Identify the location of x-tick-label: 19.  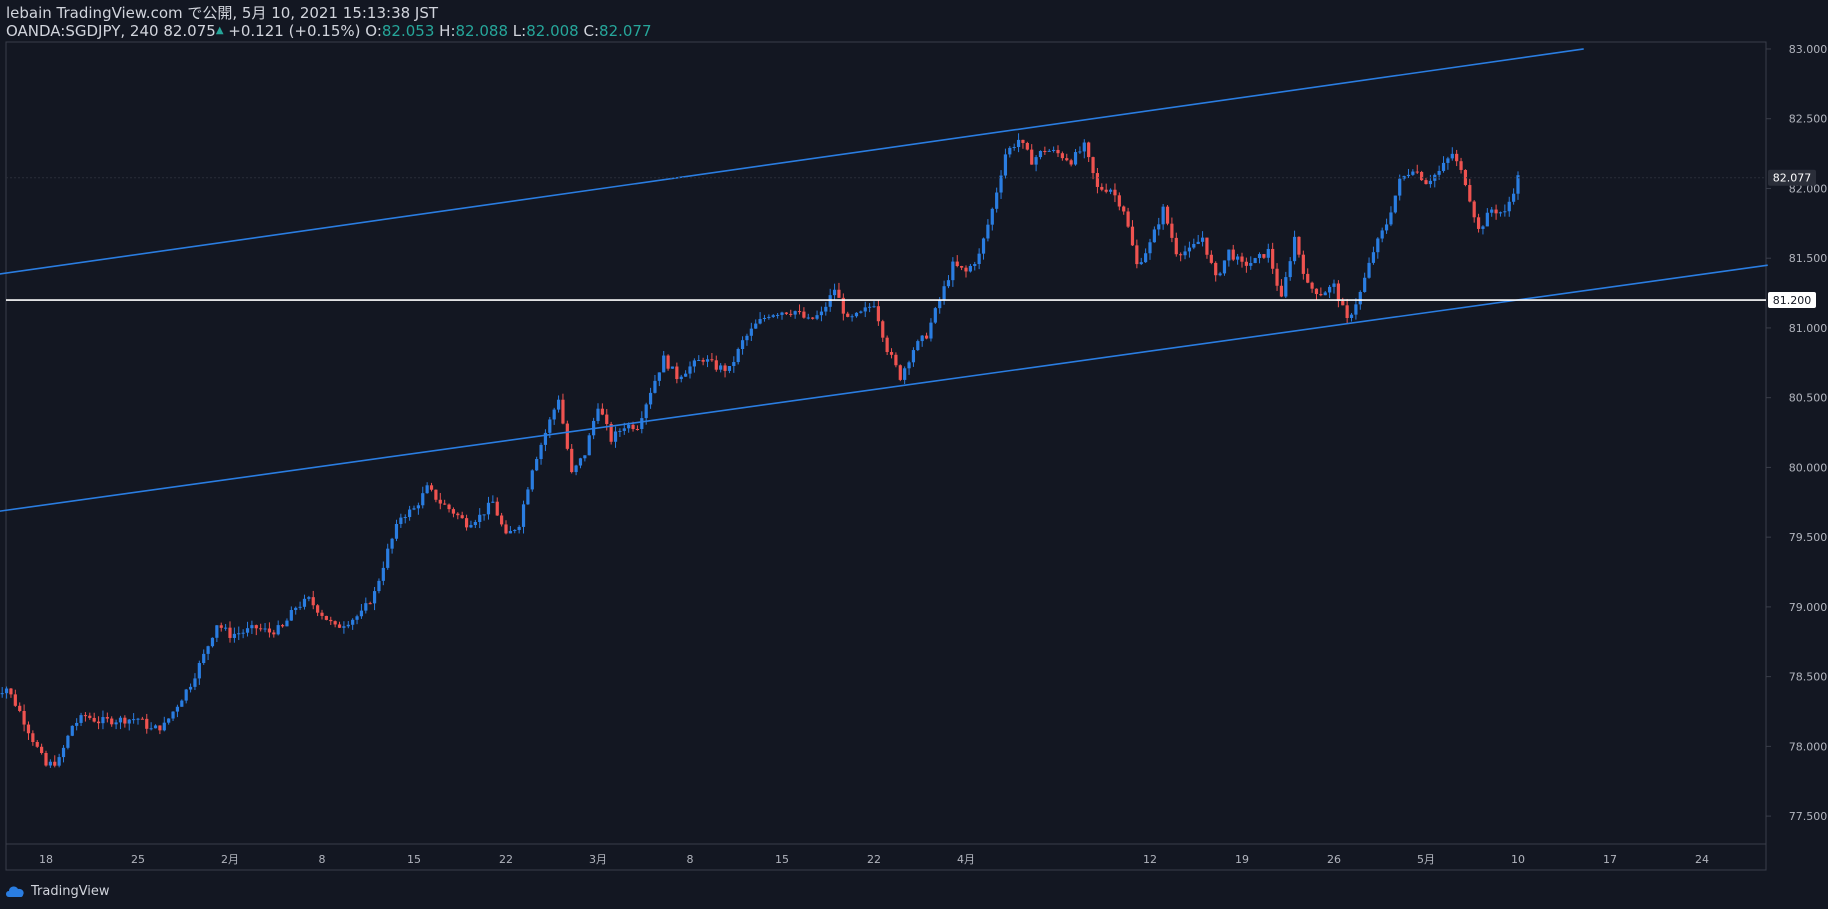
(1242, 859).